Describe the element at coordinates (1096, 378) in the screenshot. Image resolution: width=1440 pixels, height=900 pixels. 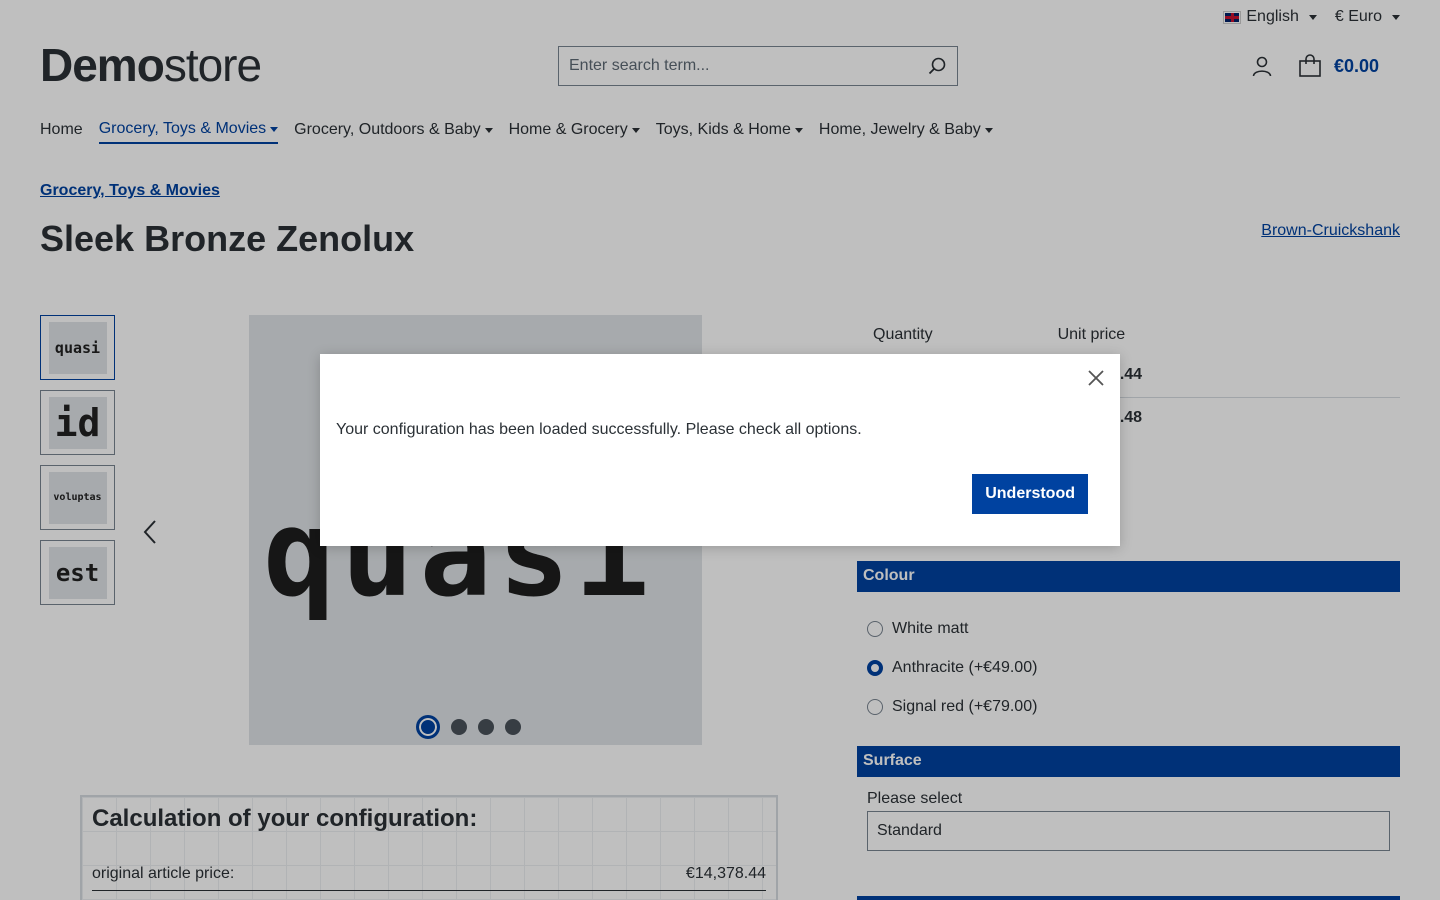
I see `close-icon` at that location.